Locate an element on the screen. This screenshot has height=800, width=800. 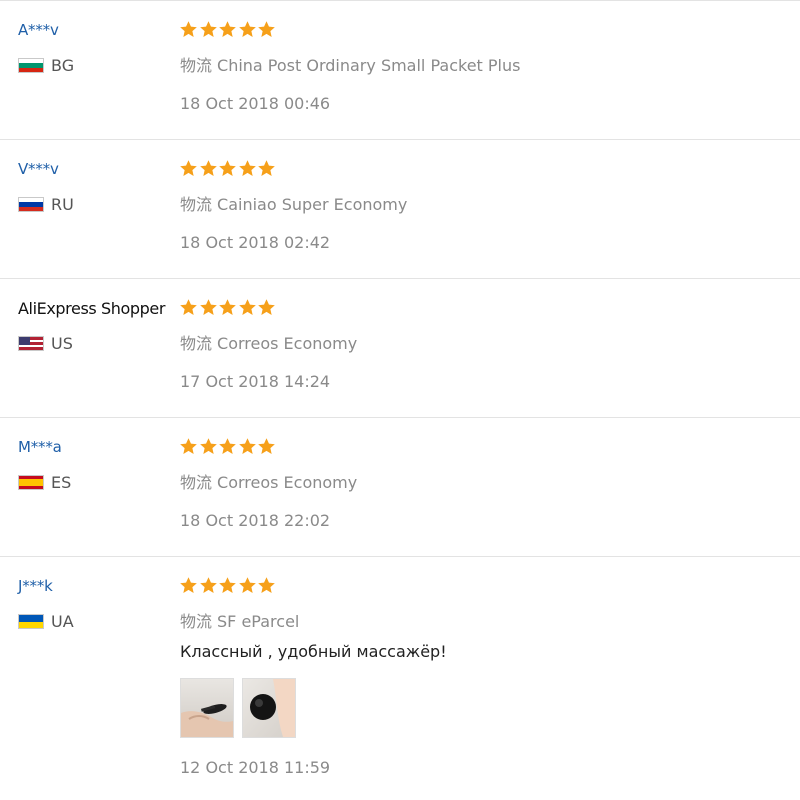
reviewer-country: UA is located at coordinates (46, 621).